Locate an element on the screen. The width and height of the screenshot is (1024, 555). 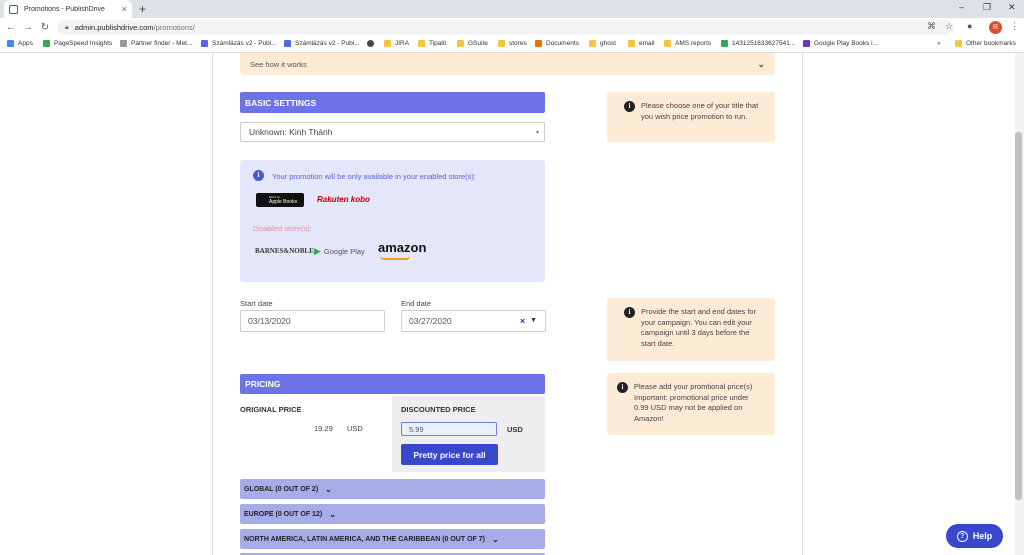
extension-icon: ● is located at coordinates (969, 26).